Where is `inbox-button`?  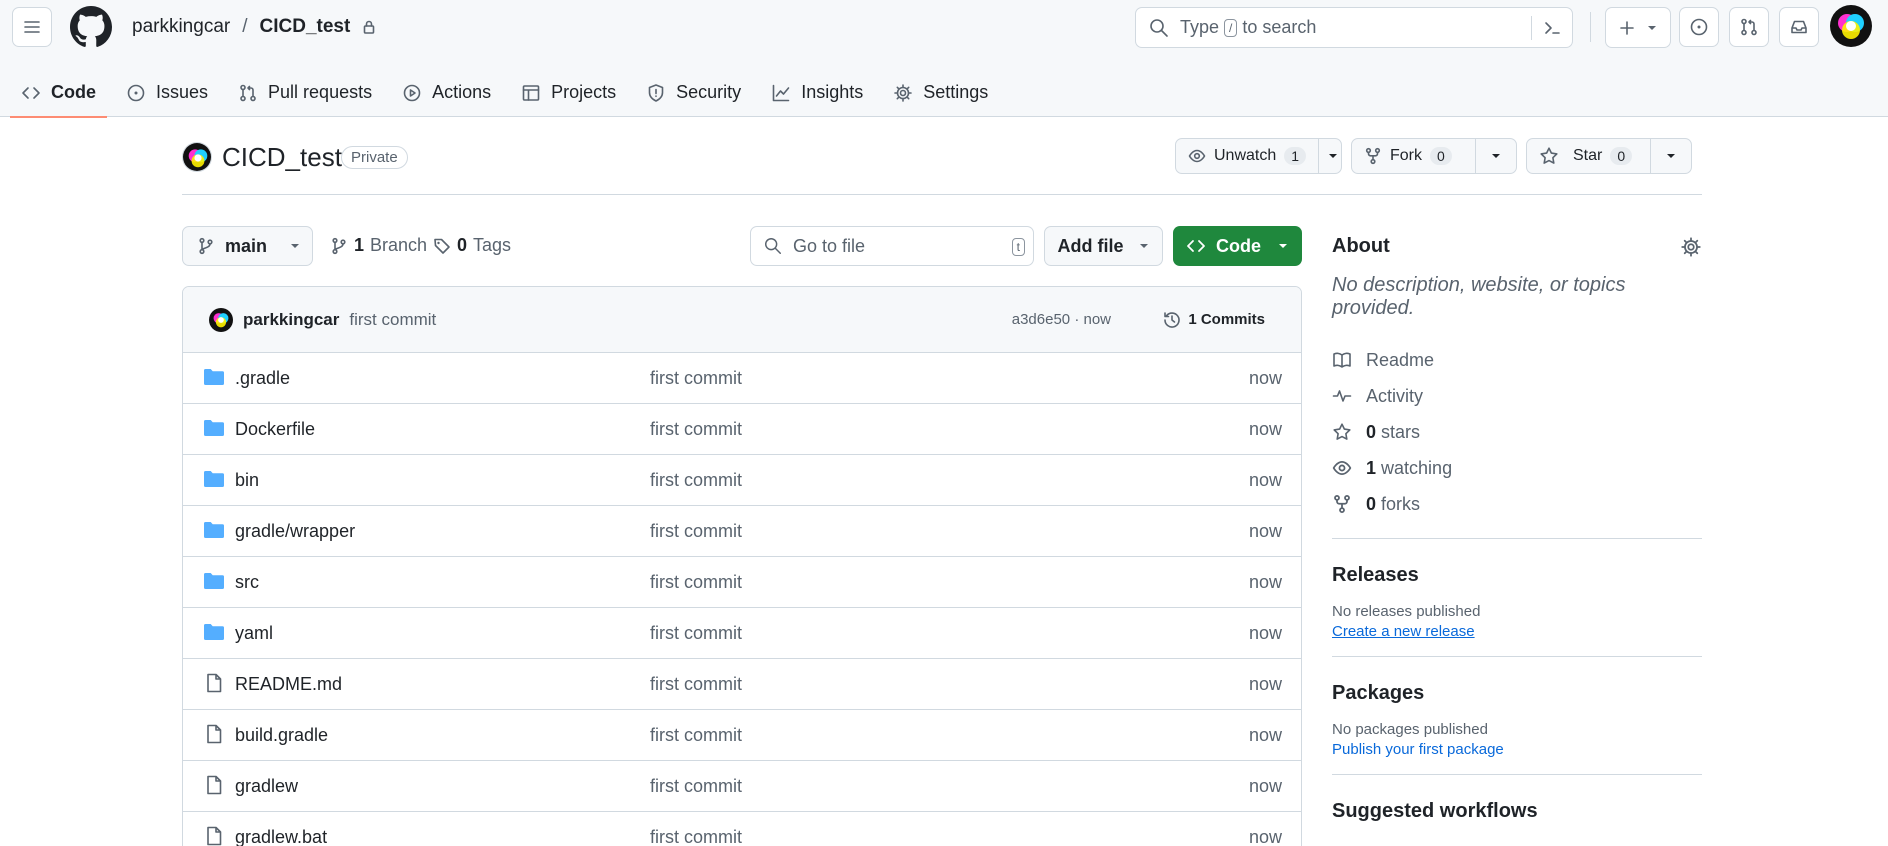 inbox-button is located at coordinates (1799, 27).